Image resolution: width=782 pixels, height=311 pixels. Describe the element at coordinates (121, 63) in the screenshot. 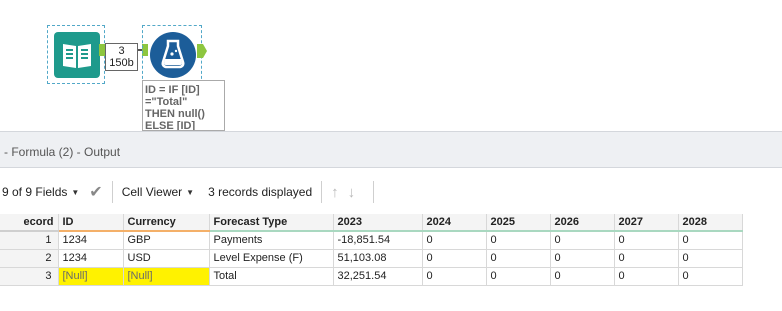

I see `connection-size: 150b` at that location.